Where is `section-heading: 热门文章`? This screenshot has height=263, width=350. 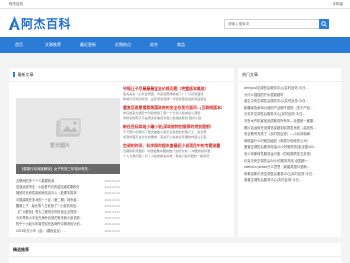 section-heading: 热门文章 is located at coordinates (289, 75).